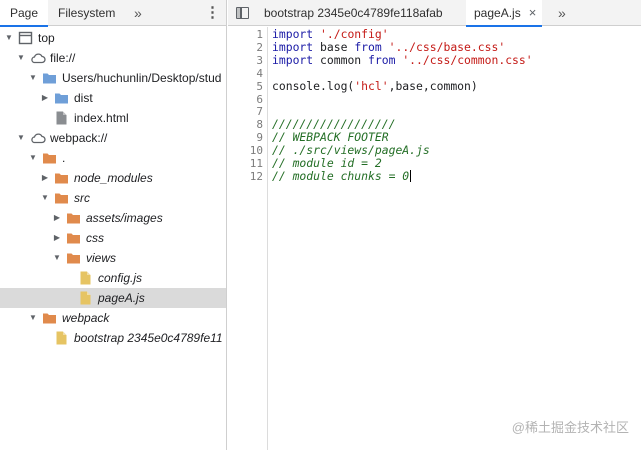 The width and height of the screenshot is (641, 450). I want to click on tree-item-label: bootstrap 2345e0c4789fe11, so click(148, 338).